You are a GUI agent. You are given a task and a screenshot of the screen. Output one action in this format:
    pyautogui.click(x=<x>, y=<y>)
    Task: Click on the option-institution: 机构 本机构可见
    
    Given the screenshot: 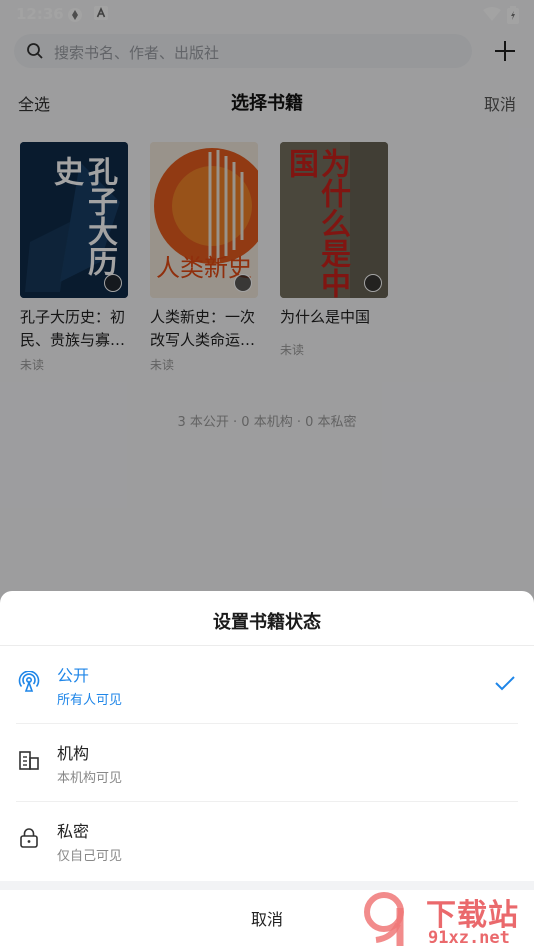 What is the action you would take?
    pyautogui.click(x=267, y=763)
    